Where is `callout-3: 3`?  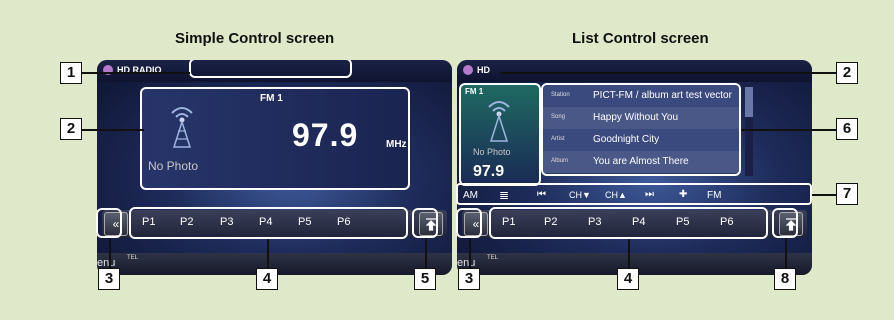
callout-3: 3 is located at coordinates (109, 279).